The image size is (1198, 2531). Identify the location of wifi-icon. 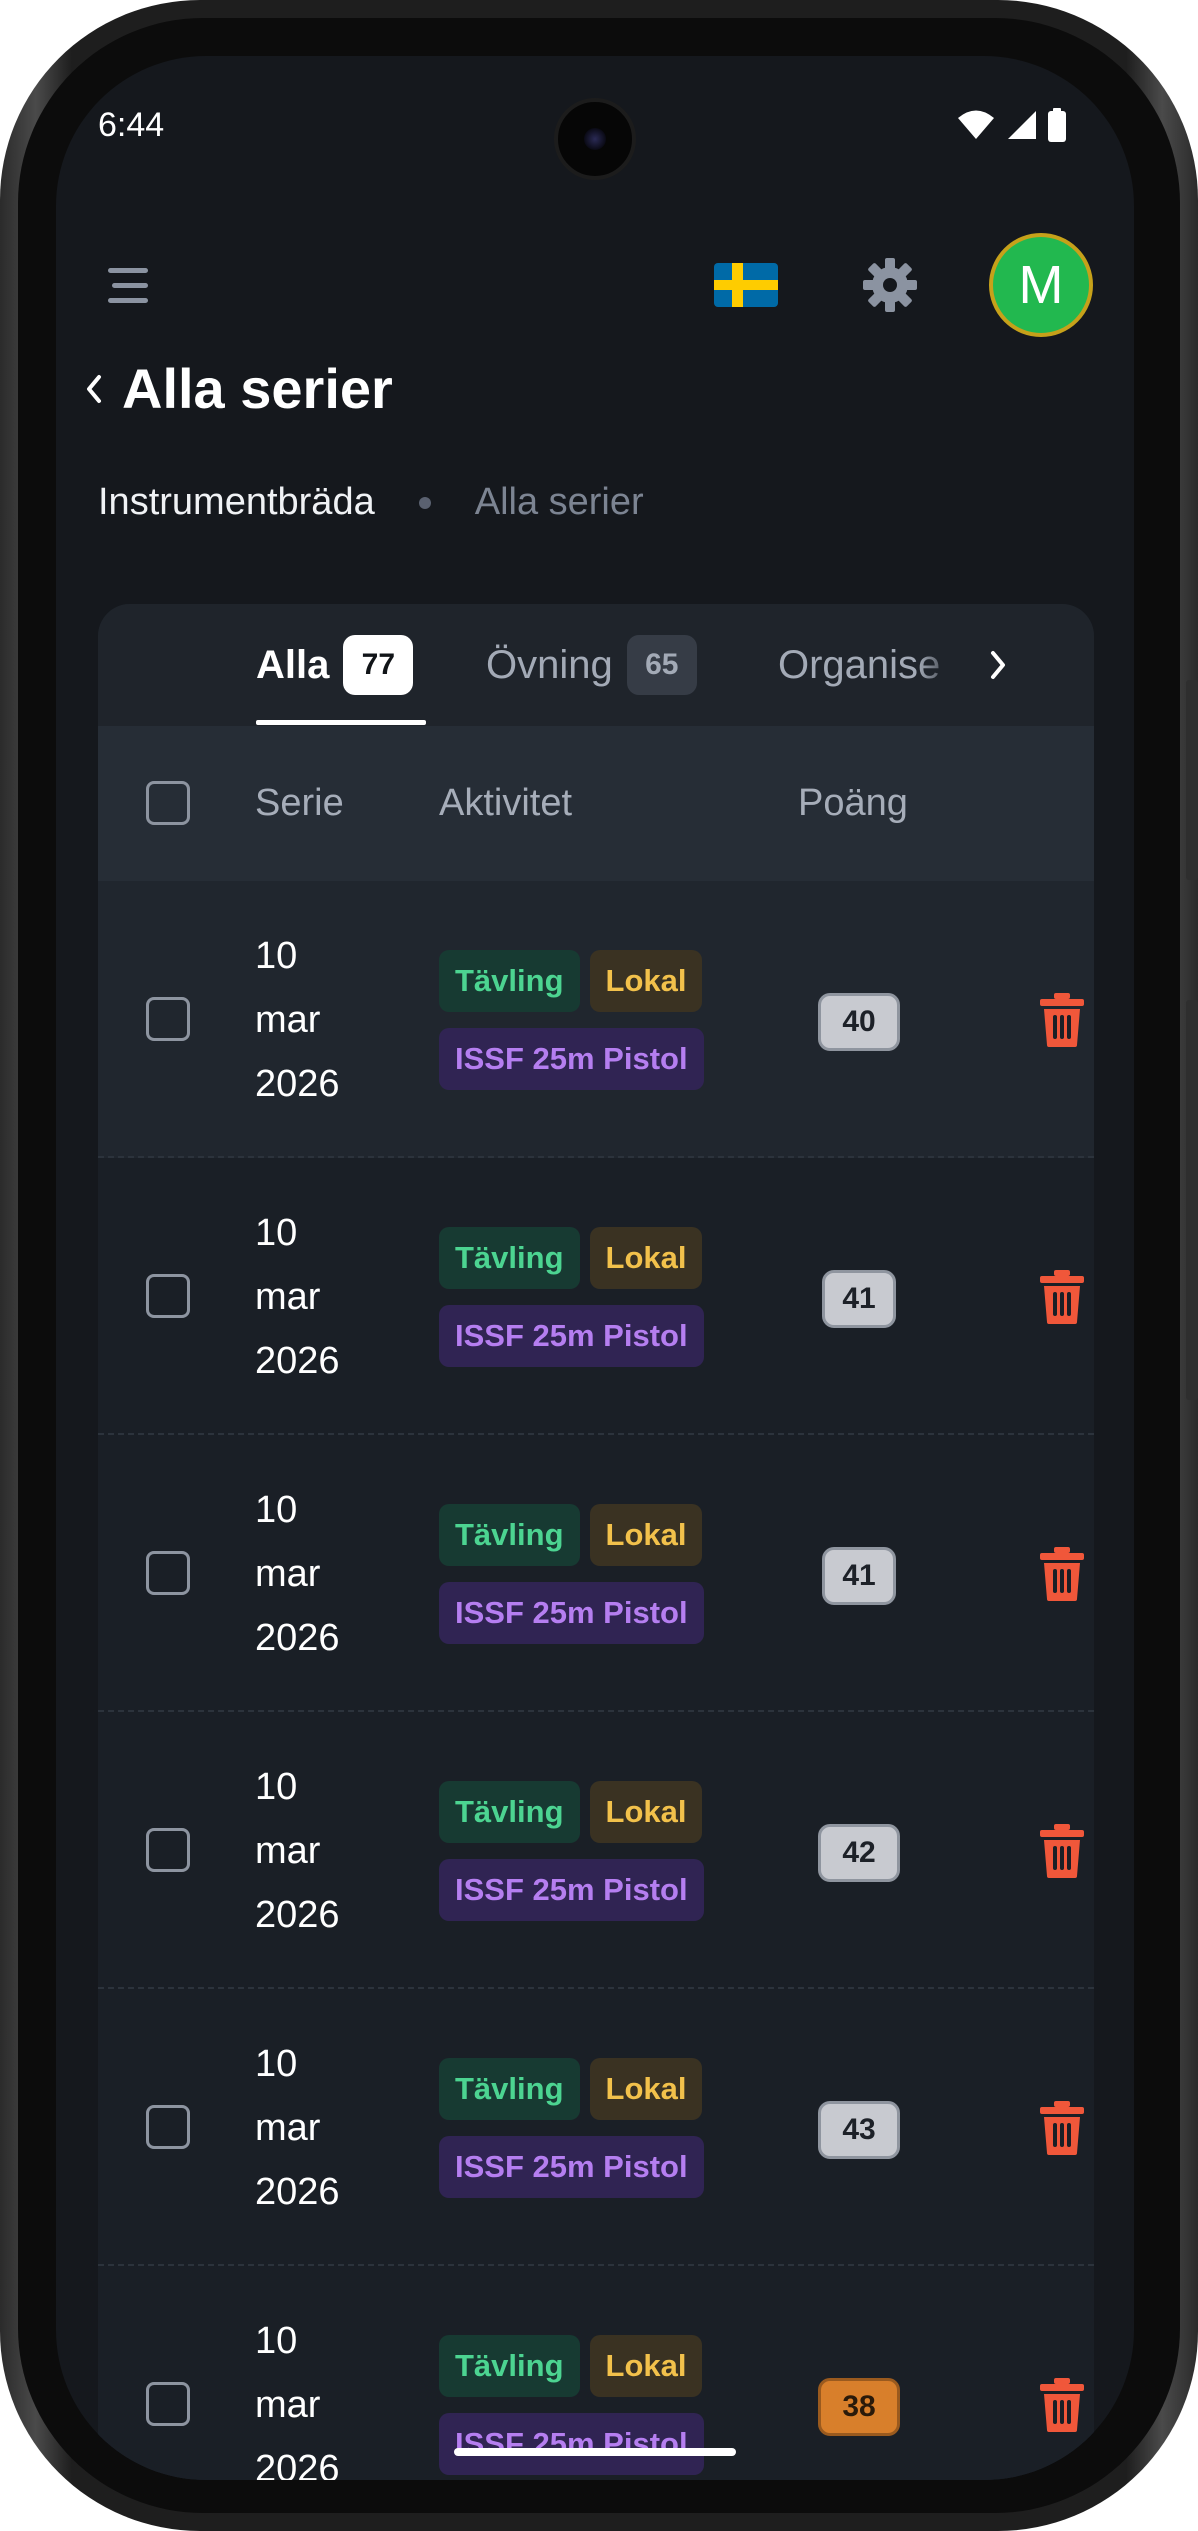
(976, 124).